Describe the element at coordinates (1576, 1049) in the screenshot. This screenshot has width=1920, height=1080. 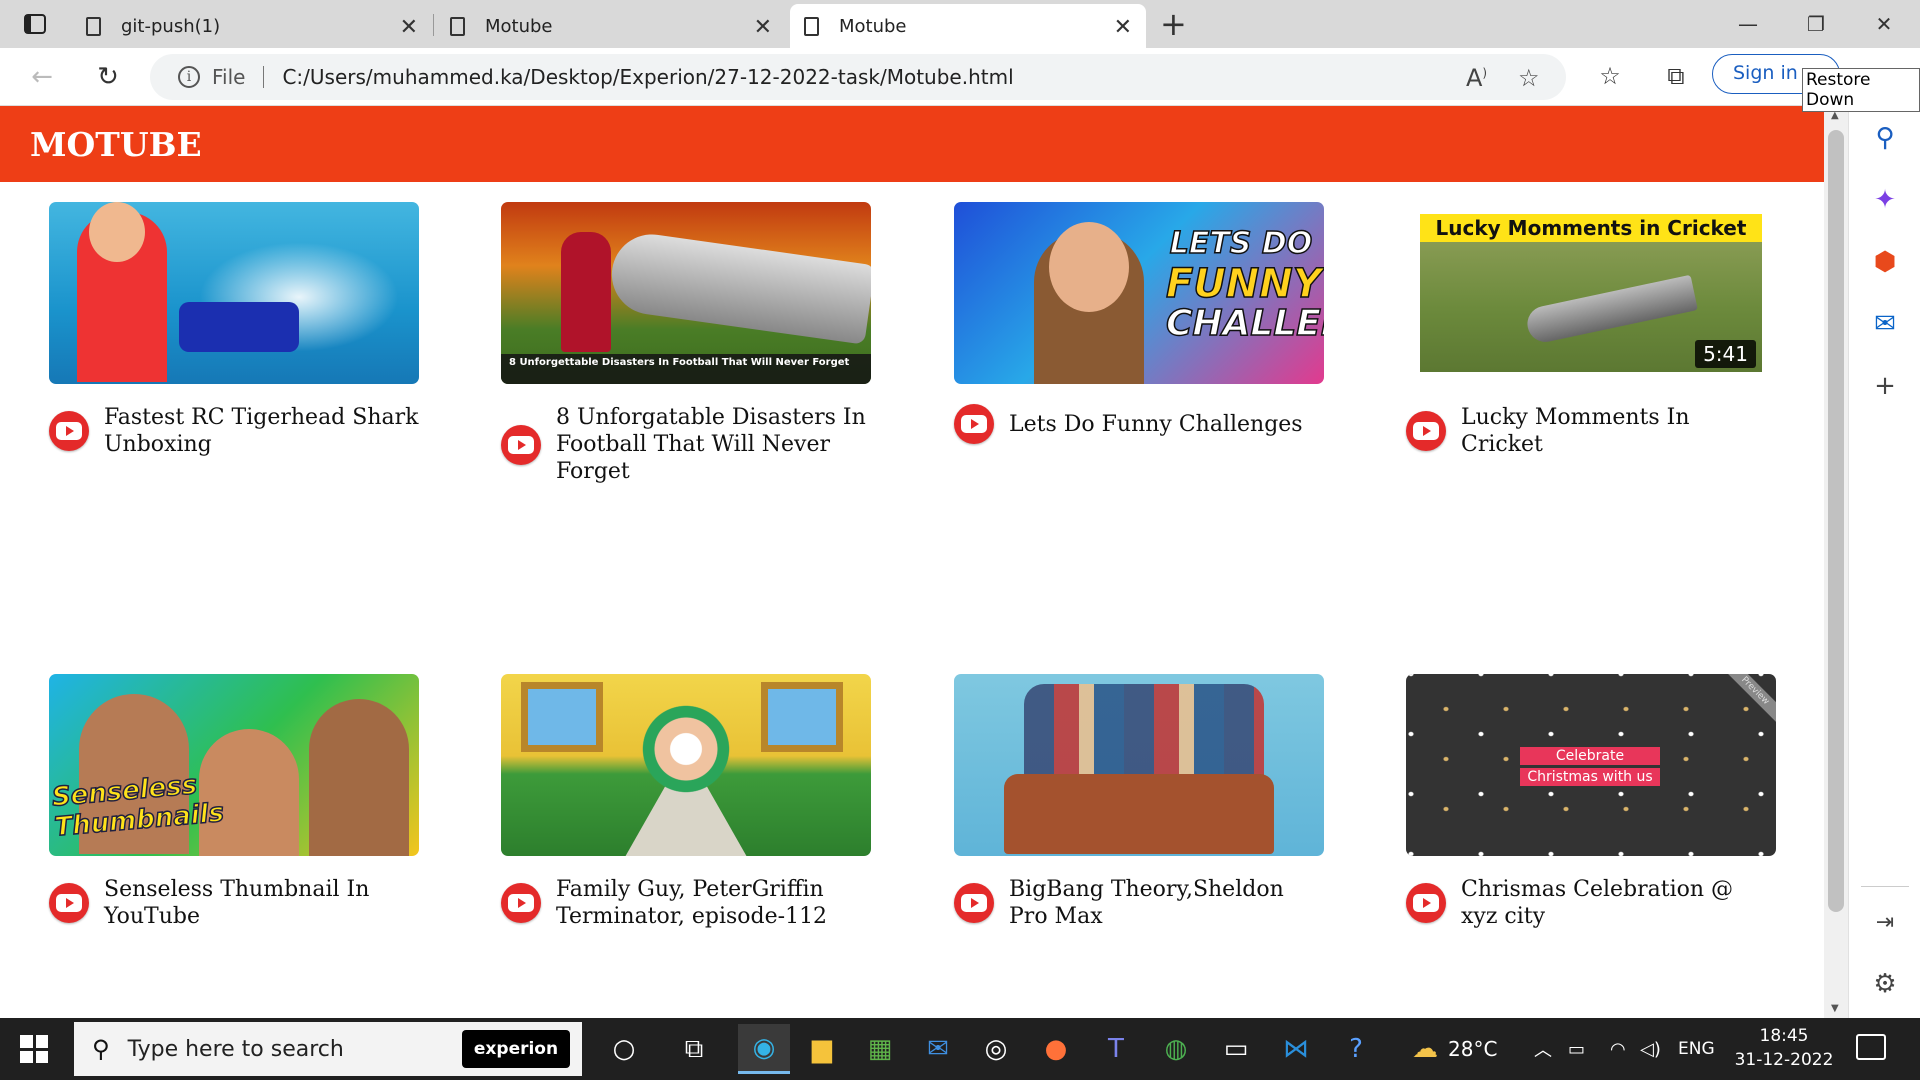
I see `battery-icon: ▭` at that location.